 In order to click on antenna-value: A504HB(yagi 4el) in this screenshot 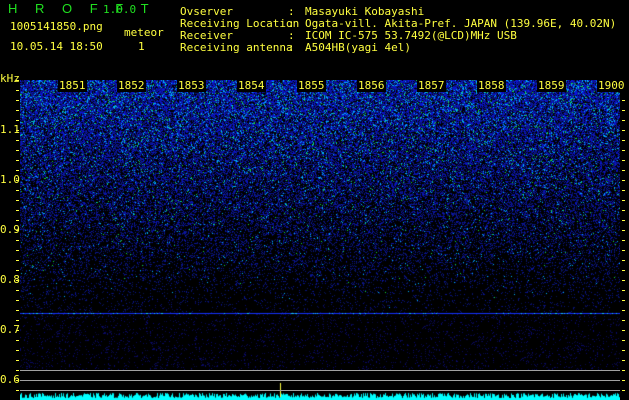, I will do `click(358, 47)`.